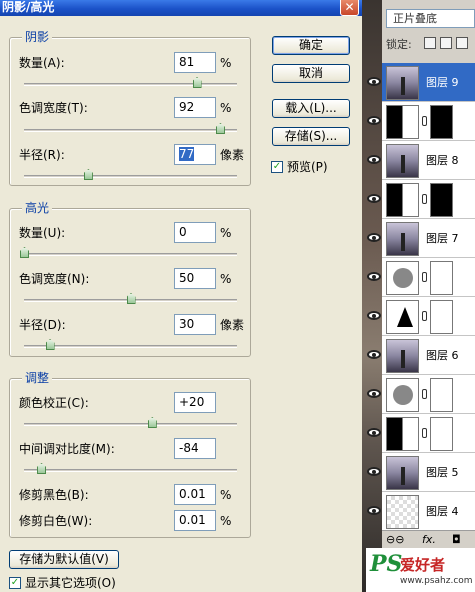 This screenshot has height=592, width=475. Describe the element at coordinates (195, 62) in the screenshot. I see `shadows-amount-input: 81` at that location.